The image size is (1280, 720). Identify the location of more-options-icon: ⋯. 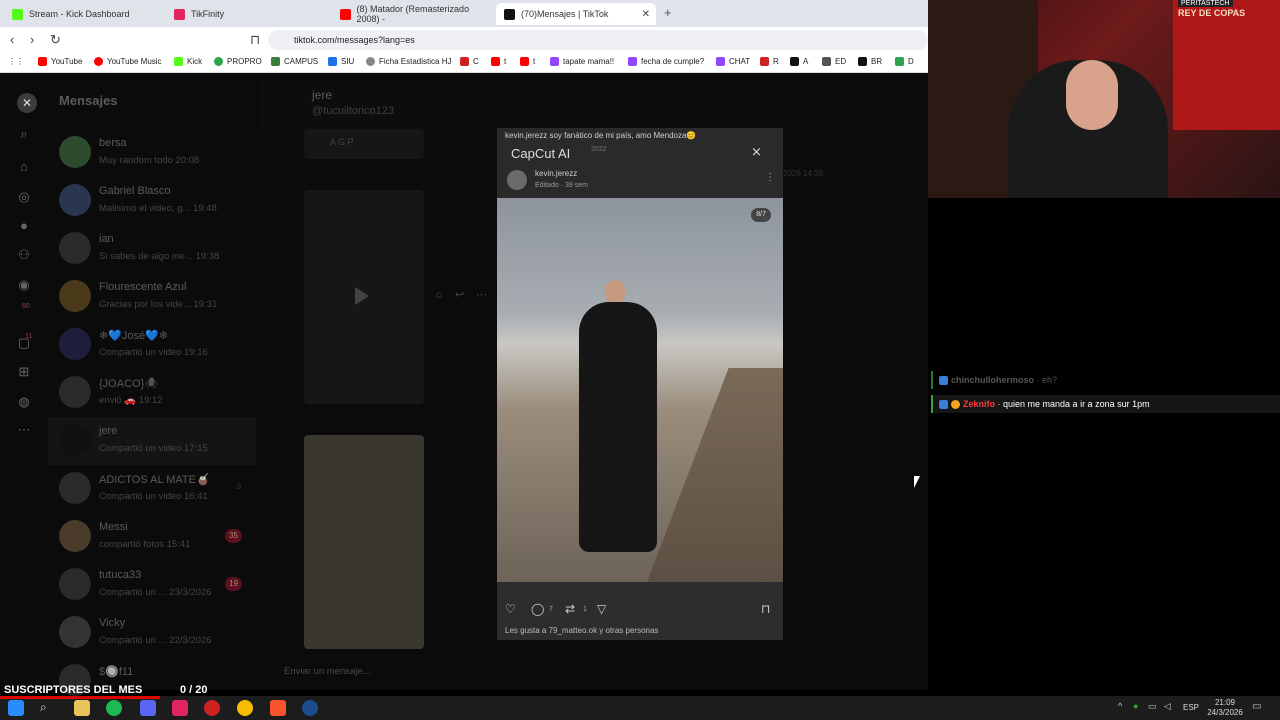
(481, 294).